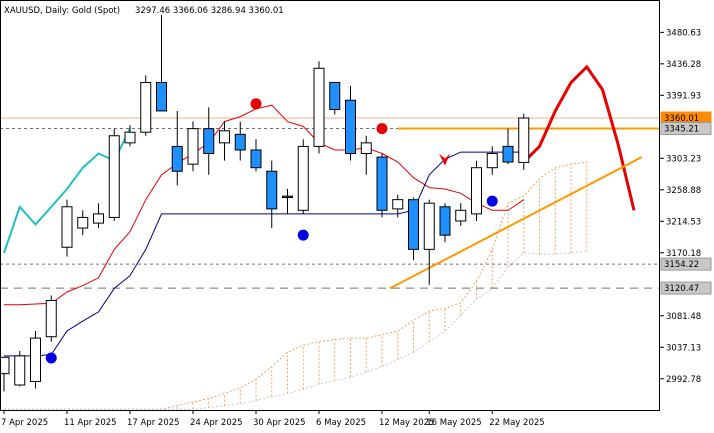  I want to click on x-tick-label: 6 May 2025, so click(341, 423).